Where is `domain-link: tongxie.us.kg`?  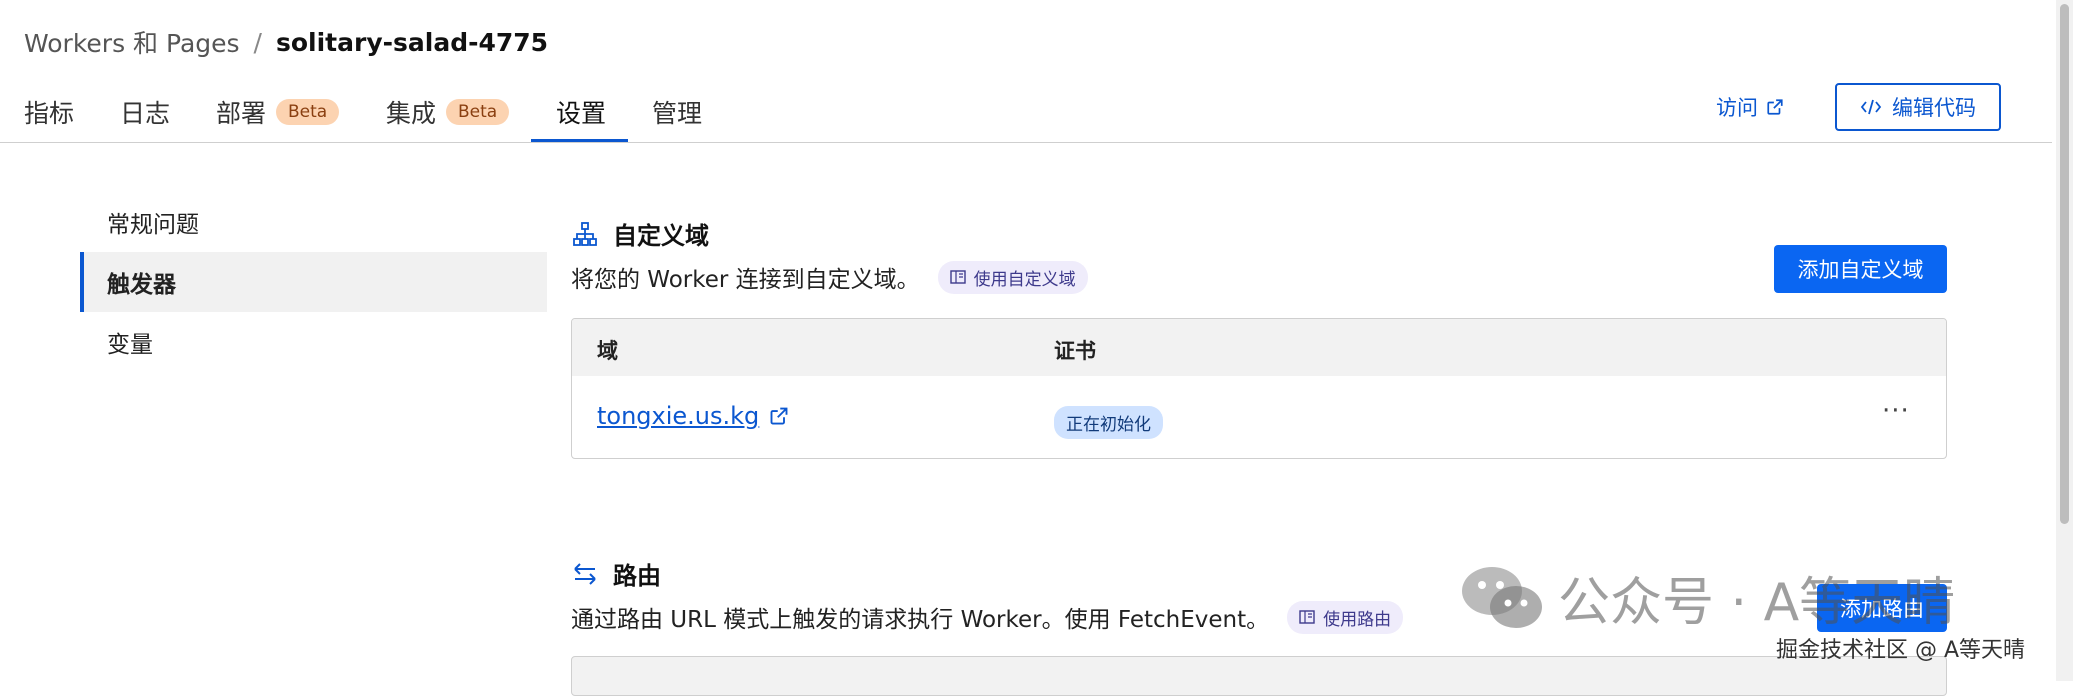 domain-link: tongxie.us.kg is located at coordinates (693, 416).